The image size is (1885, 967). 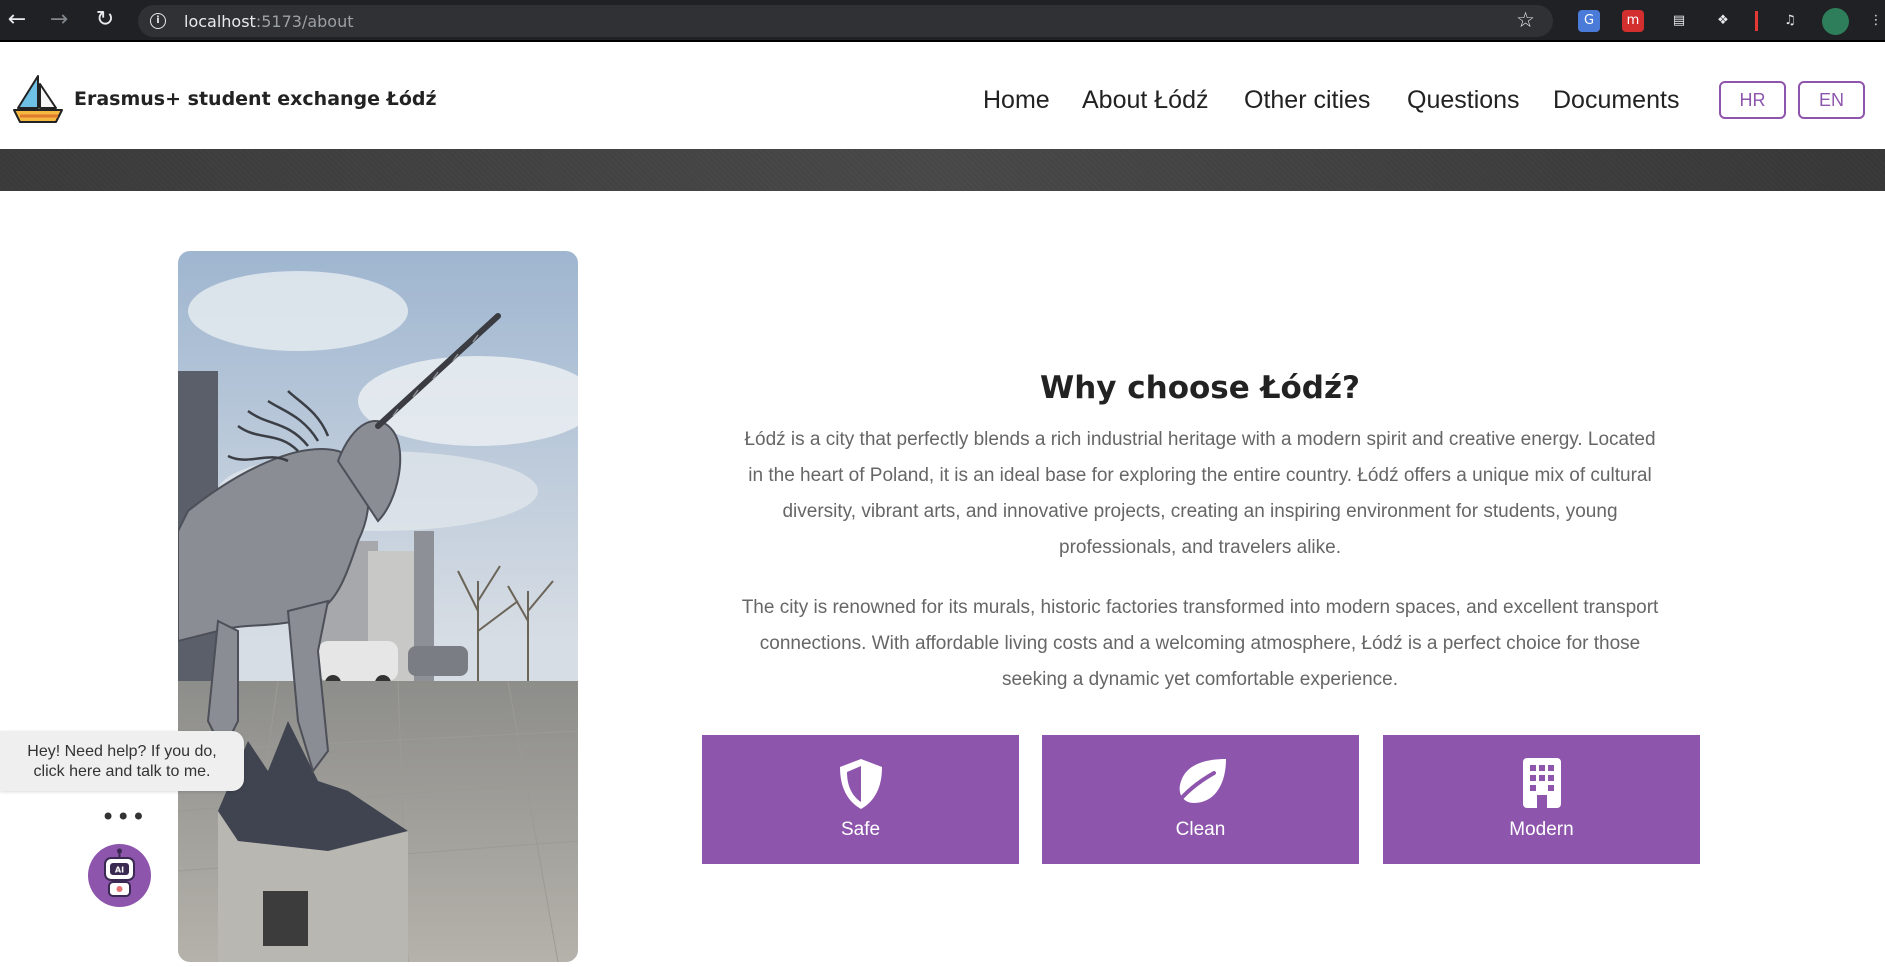 I want to click on feature-label-safe: Safe, so click(x=860, y=829).